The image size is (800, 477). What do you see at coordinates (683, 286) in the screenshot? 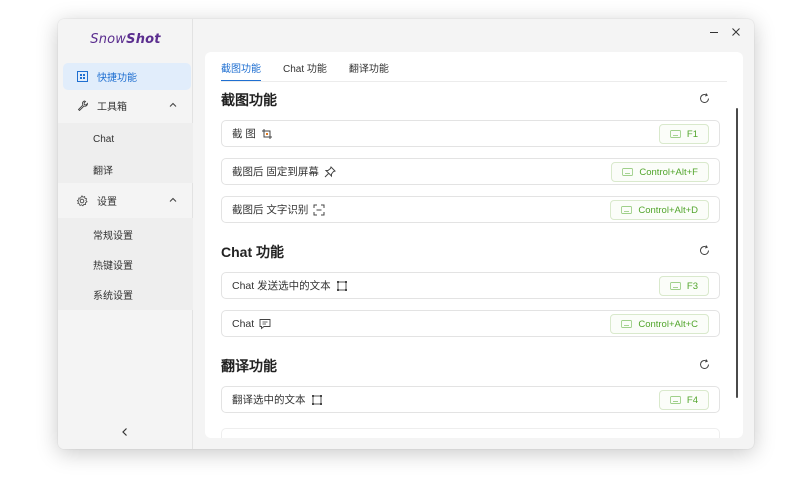
I see `hotkey-button: F3` at bounding box center [683, 286].